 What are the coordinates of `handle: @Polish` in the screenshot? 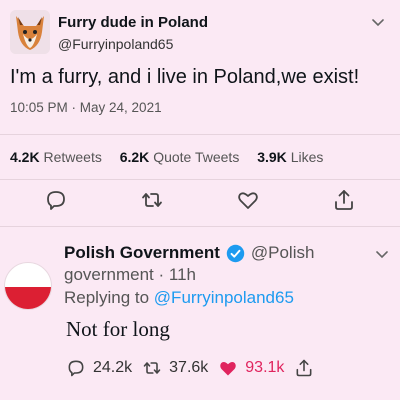 It's located at (283, 253).